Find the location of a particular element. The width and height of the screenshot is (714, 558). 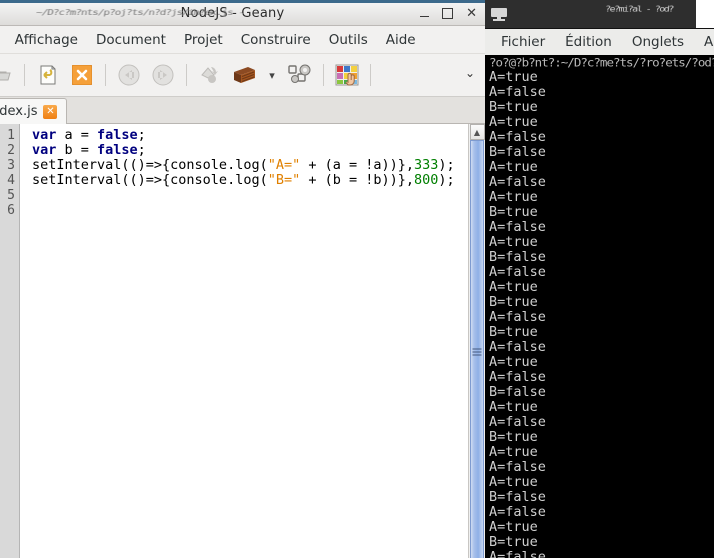

toolbar-overflow-icon: ⌄ is located at coordinates (470, 73).